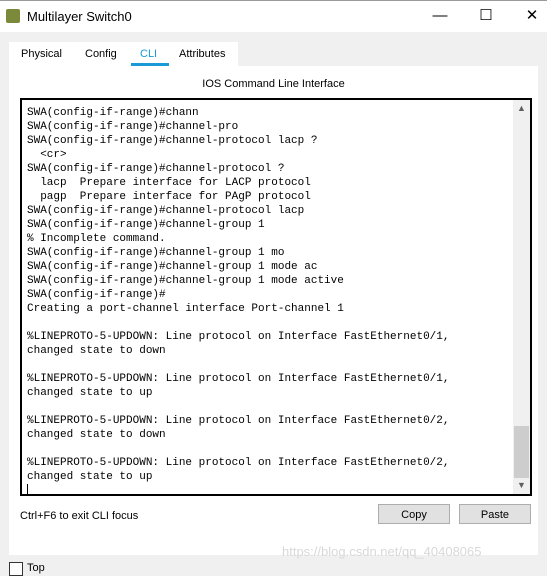  What do you see at coordinates (96, 295) in the screenshot?
I see `terminal-line: SWA(config-if-range)#` at bounding box center [96, 295].